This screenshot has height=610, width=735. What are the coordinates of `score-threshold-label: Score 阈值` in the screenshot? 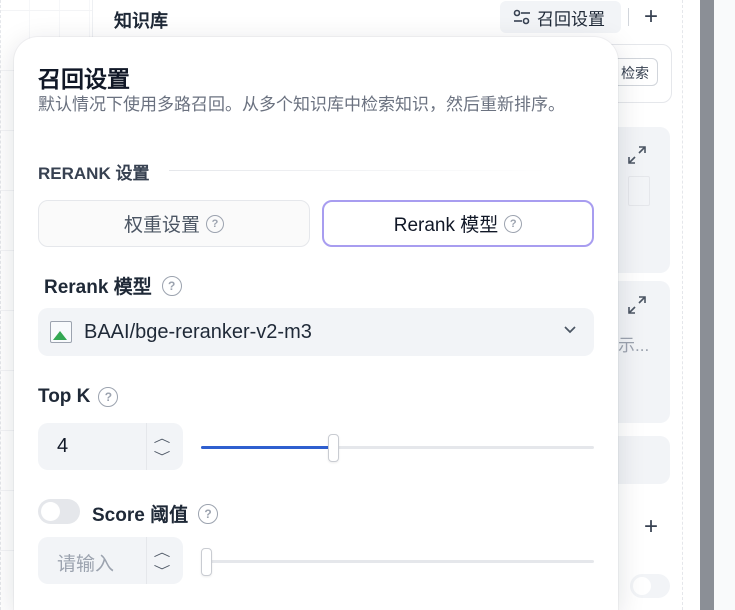 It's located at (140, 515).